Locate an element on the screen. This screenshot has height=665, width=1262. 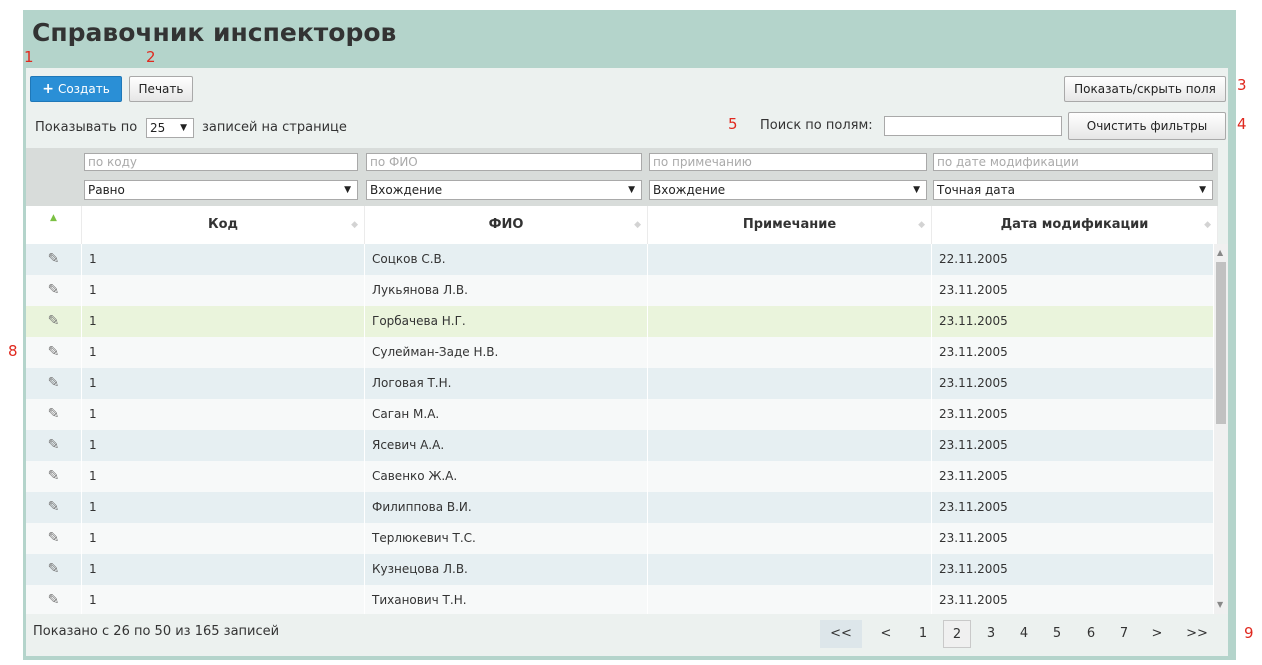
page-button: < is located at coordinates (886, 634).